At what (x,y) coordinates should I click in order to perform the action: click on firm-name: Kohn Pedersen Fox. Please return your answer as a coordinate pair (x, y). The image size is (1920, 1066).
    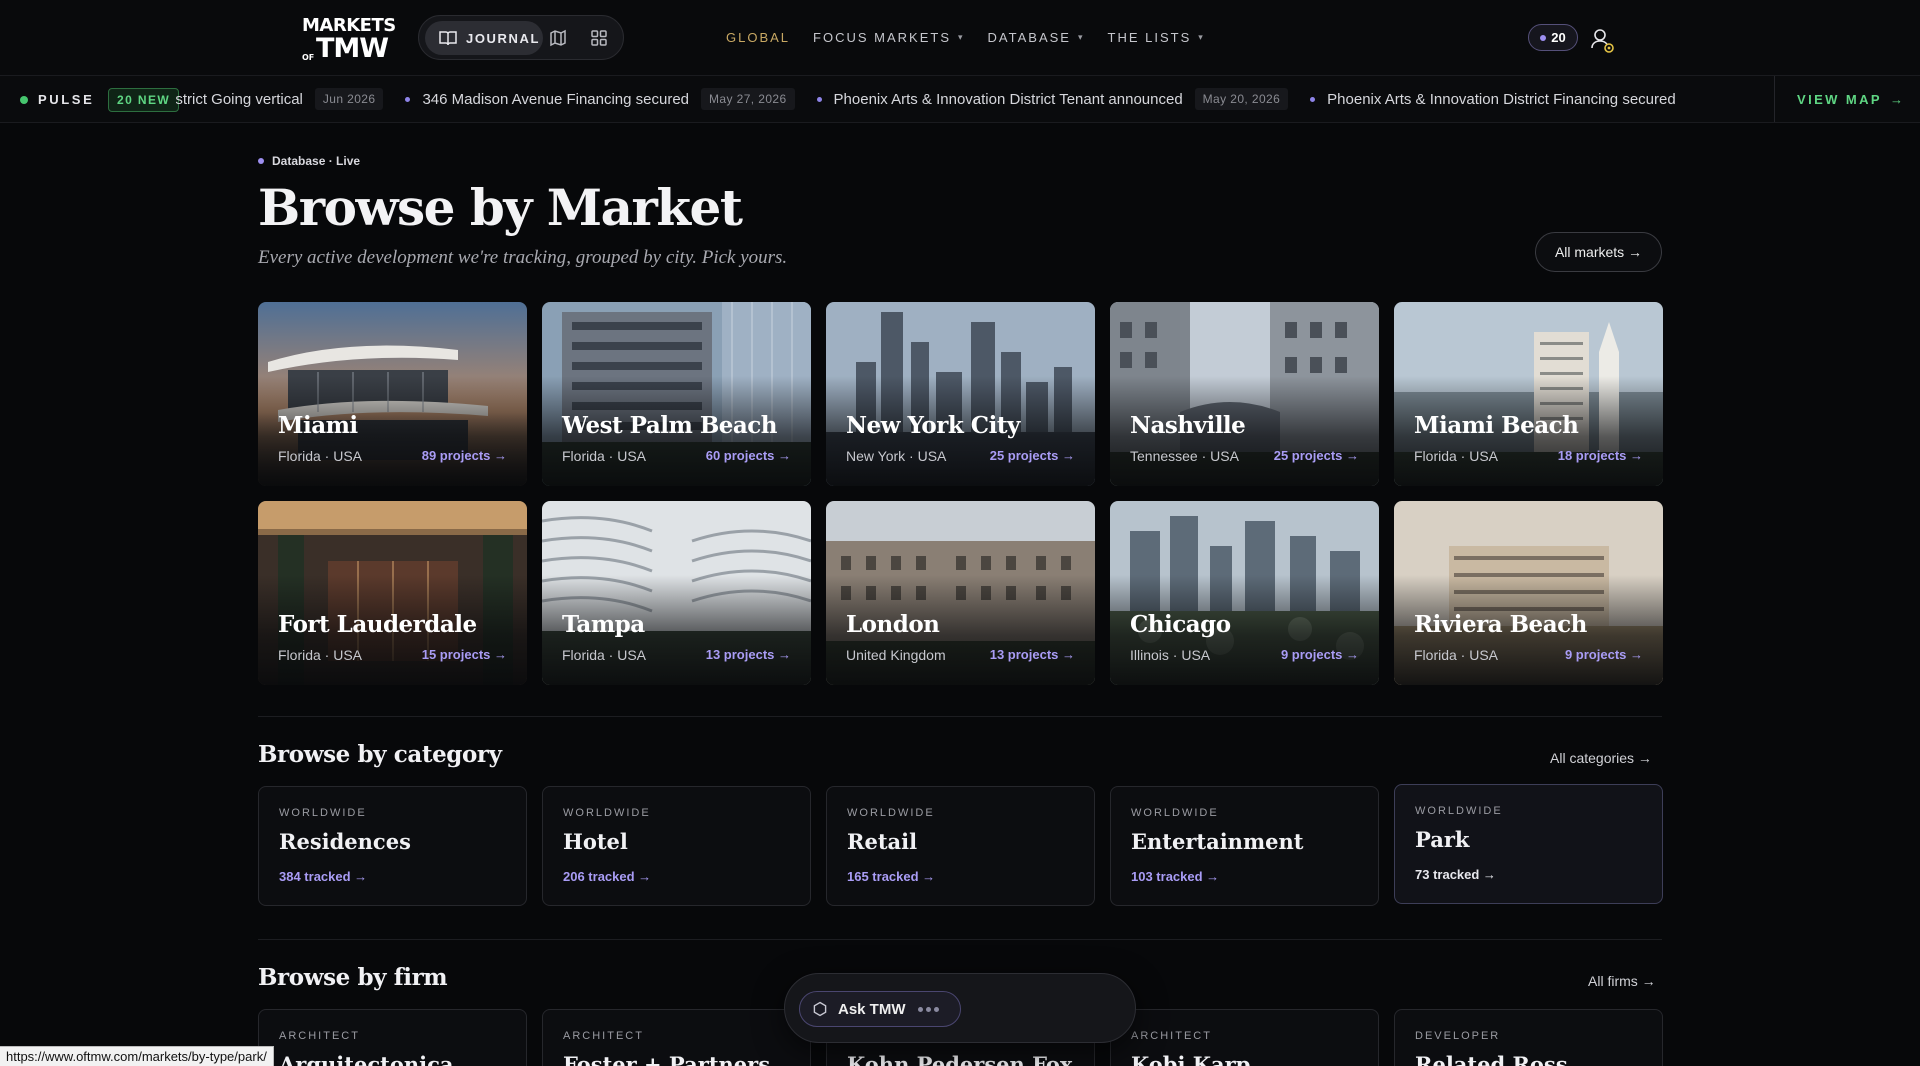
    Looking at the image, I should click on (960, 1059).